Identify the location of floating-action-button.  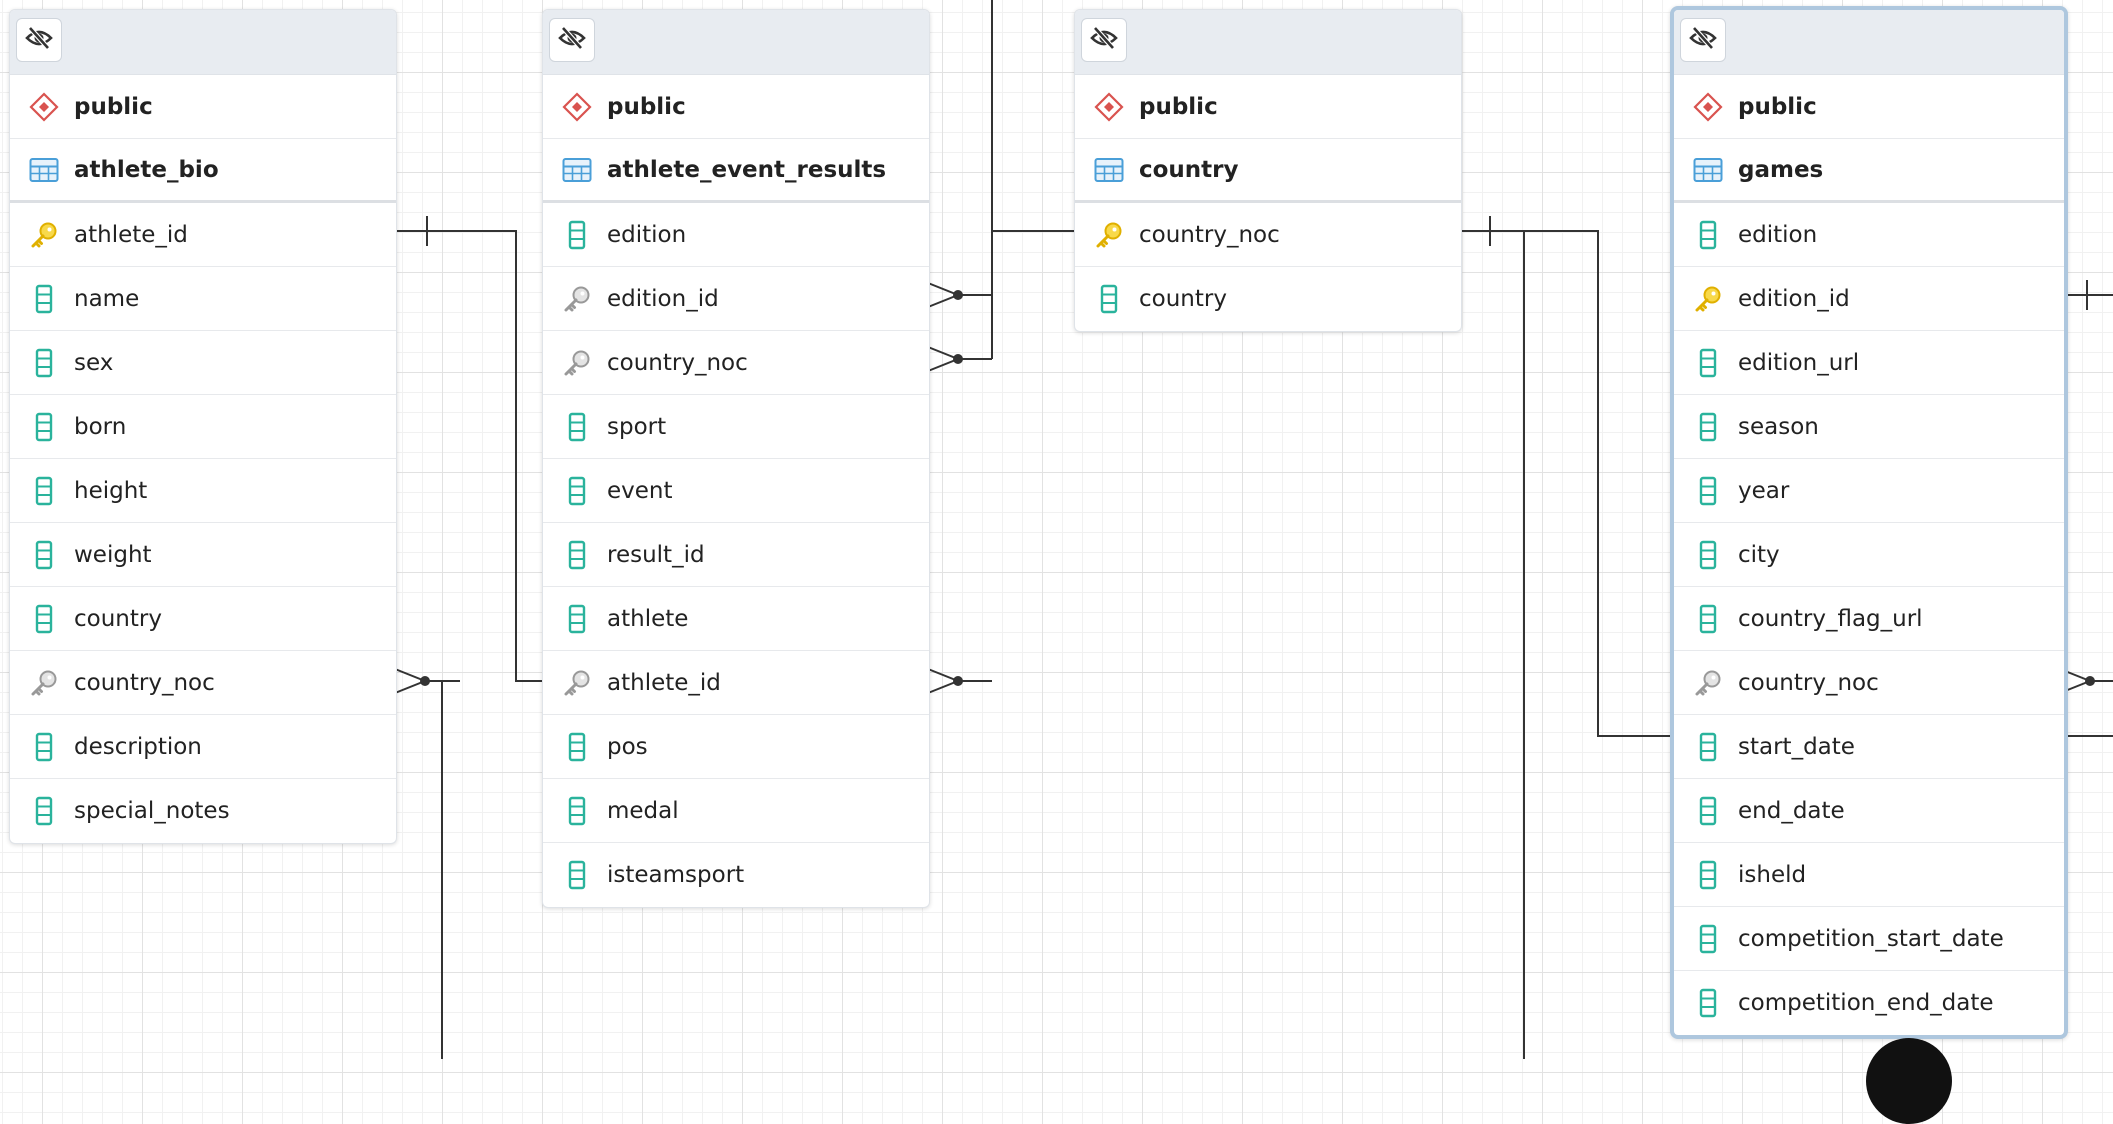
(1909, 1081).